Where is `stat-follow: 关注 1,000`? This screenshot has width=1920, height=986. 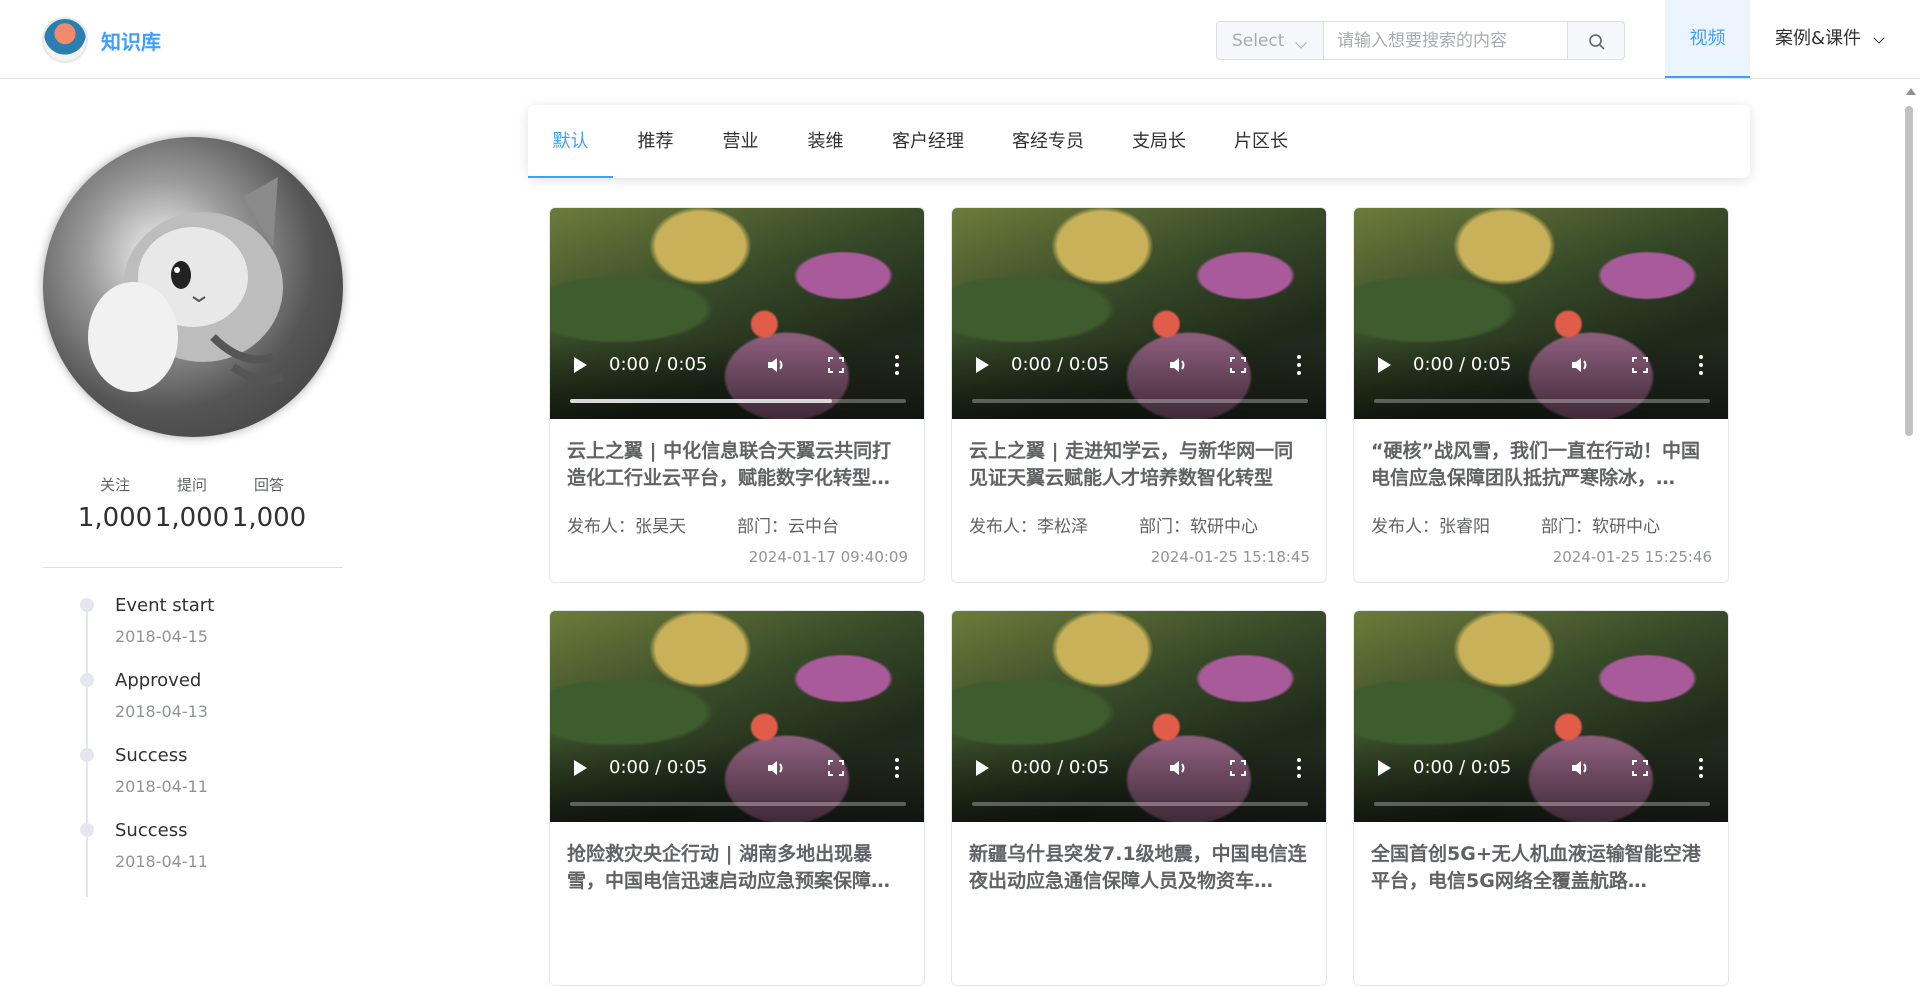
stat-follow: 关注 1,000 is located at coordinates (115, 503).